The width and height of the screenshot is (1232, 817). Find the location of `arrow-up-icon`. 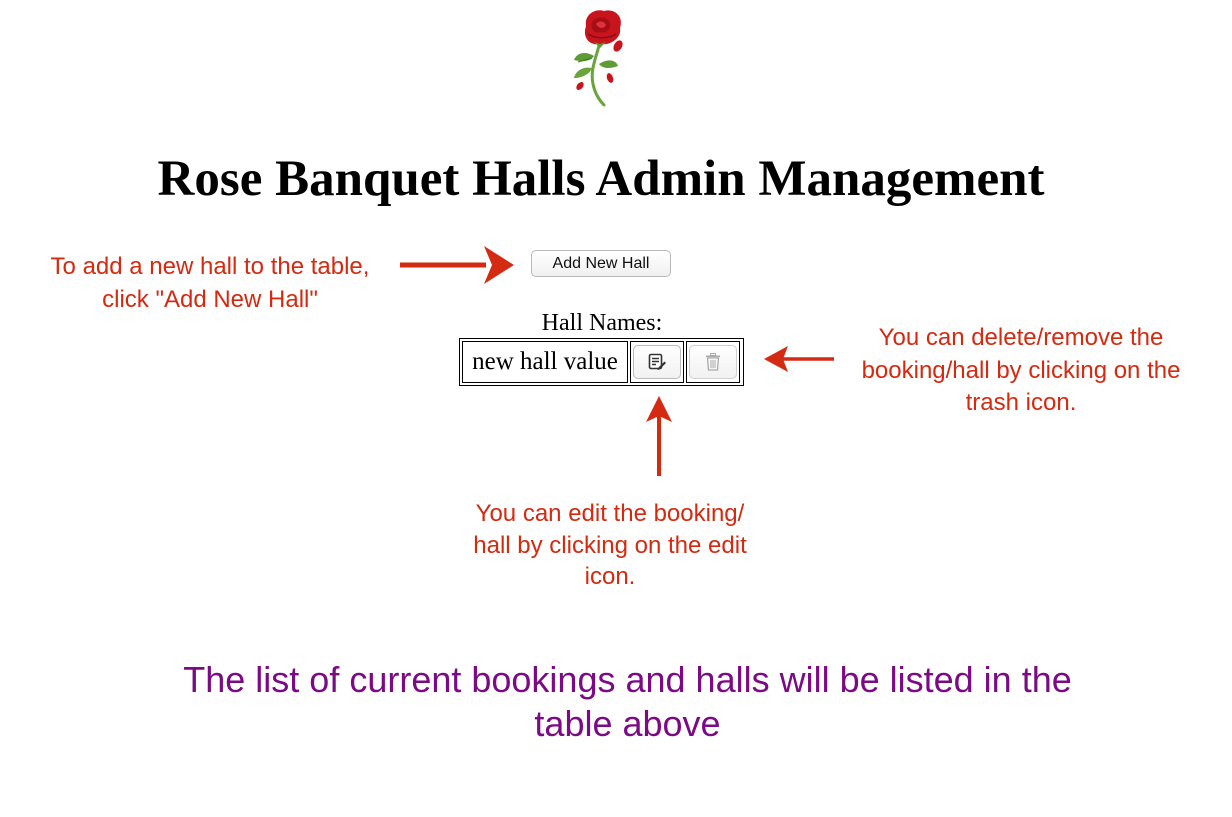

arrow-up-icon is located at coordinates (659, 436).